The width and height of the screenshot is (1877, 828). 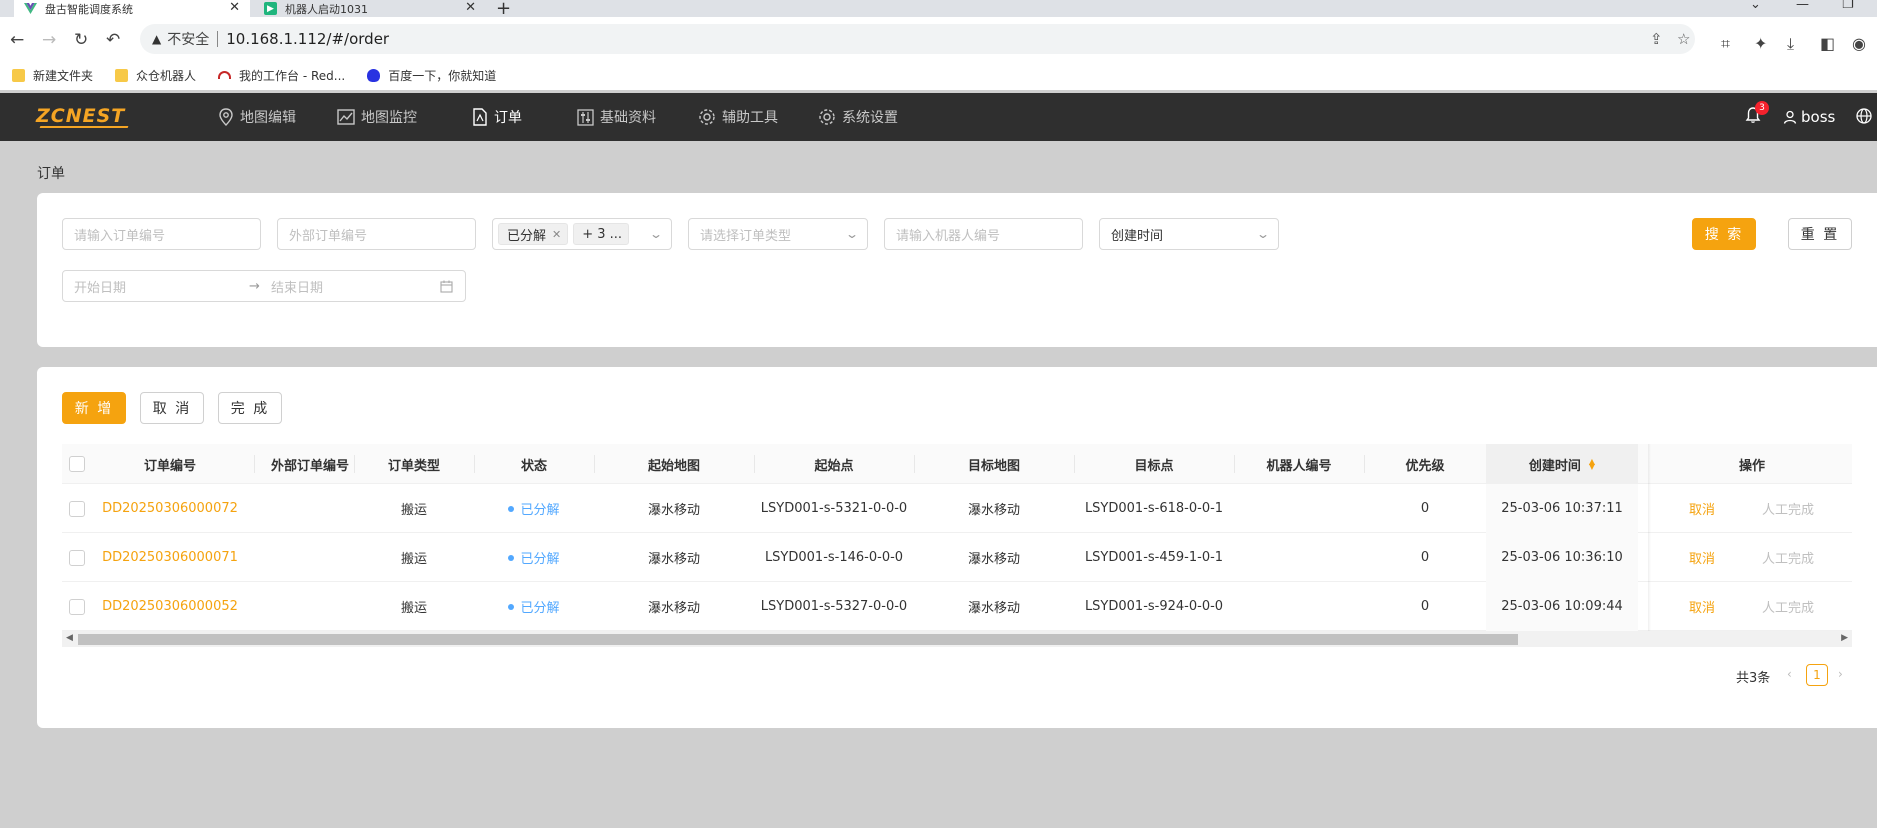 What do you see at coordinates (1848, 6) in the screenshot?
I see `restore-icon: ❐` at bounding box center [1848, 6].